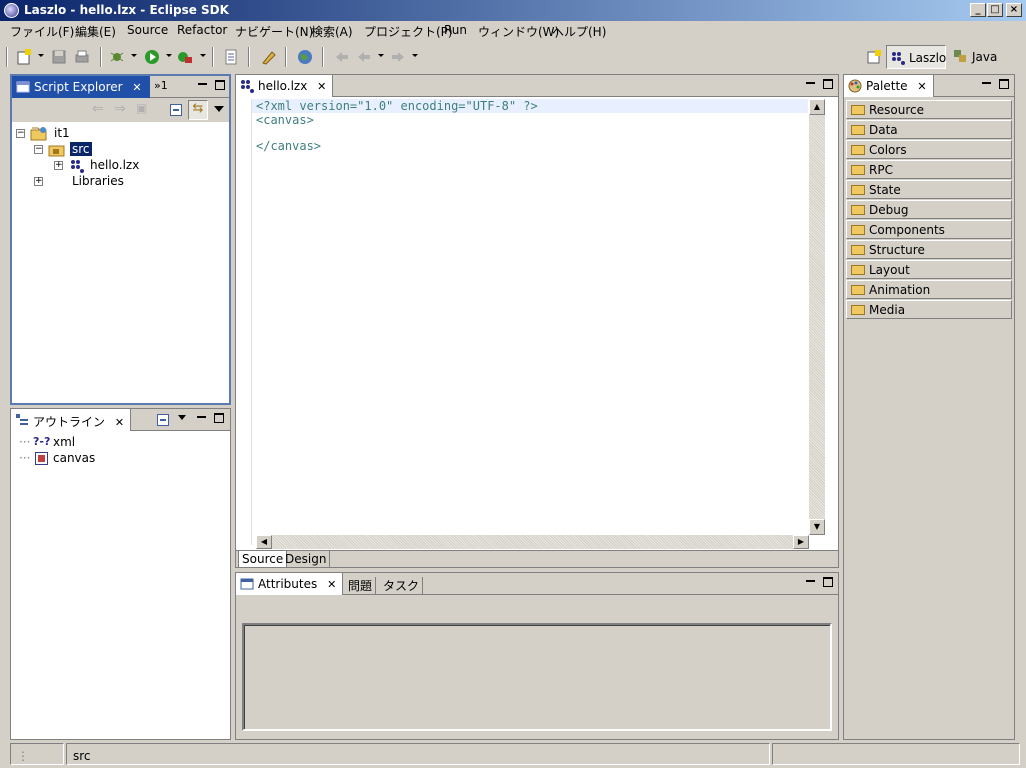 The image size is (1026, 768). What do you see at coordinates (397, 106) in the screenshot?
I see `code-line-1: <?xml version="1.0" encoding="UTF-8" ?>` at bounding box center [397, 106].